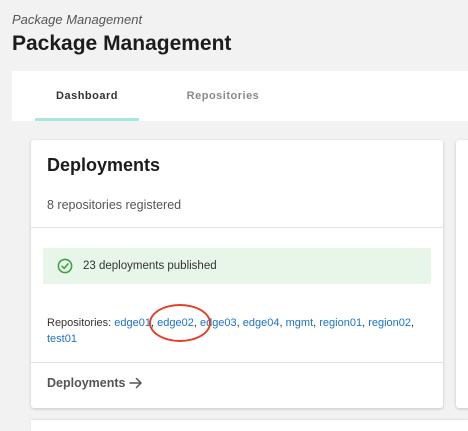 The width and height of the screenshot is (468, 431). Describe the element at coordinates (135, 383) in the screenshot. I see `arrow-right-icon` at that location.